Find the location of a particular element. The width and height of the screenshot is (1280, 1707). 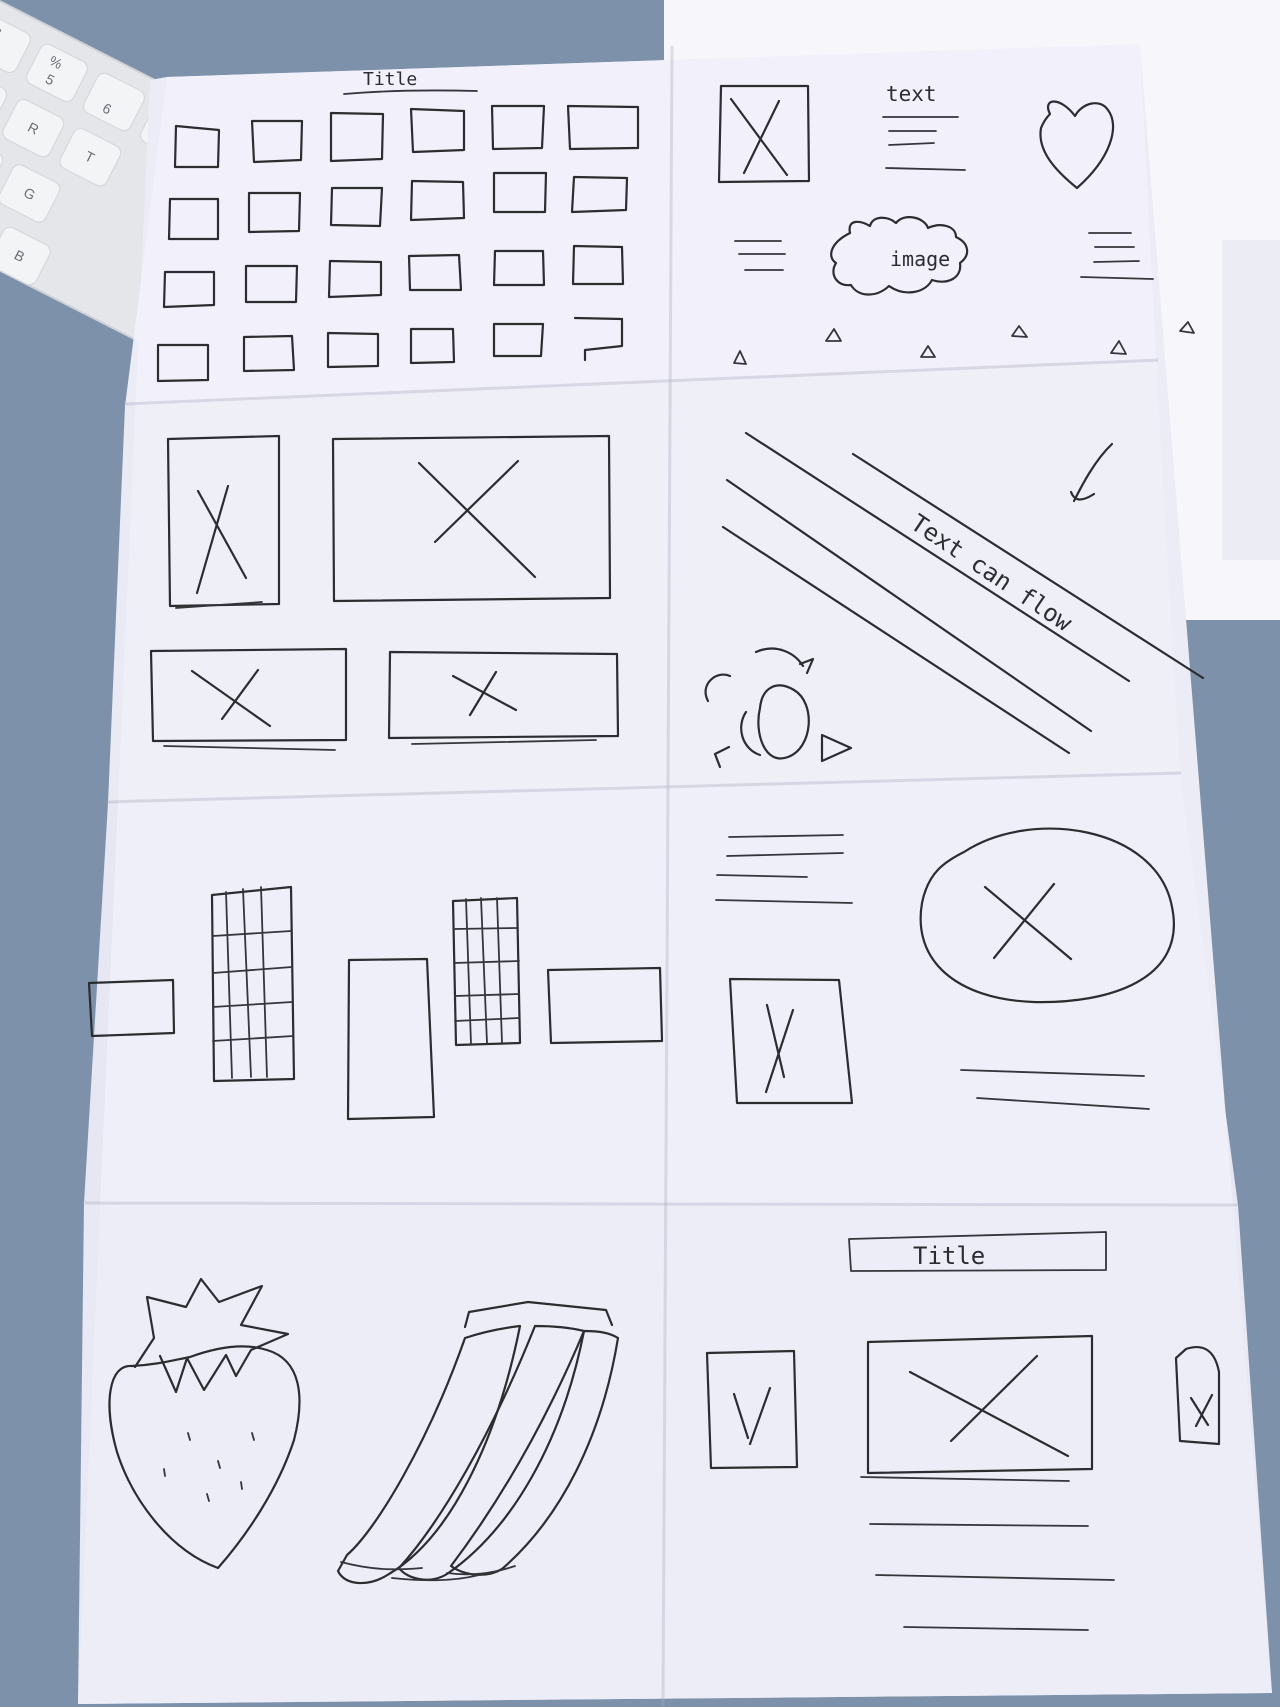

top-right-text-label: text is located at coordinates (911, 94).